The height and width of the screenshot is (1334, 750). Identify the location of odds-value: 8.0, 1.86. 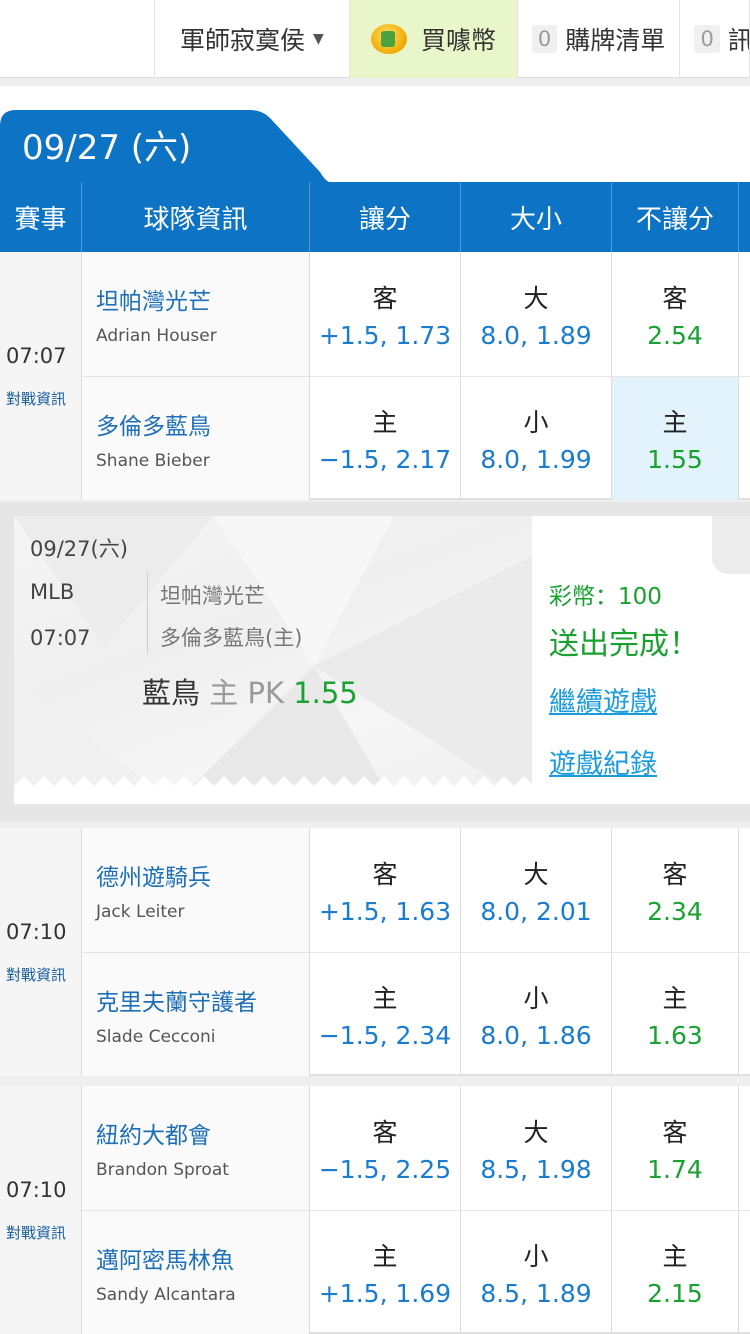
(536, 1035).